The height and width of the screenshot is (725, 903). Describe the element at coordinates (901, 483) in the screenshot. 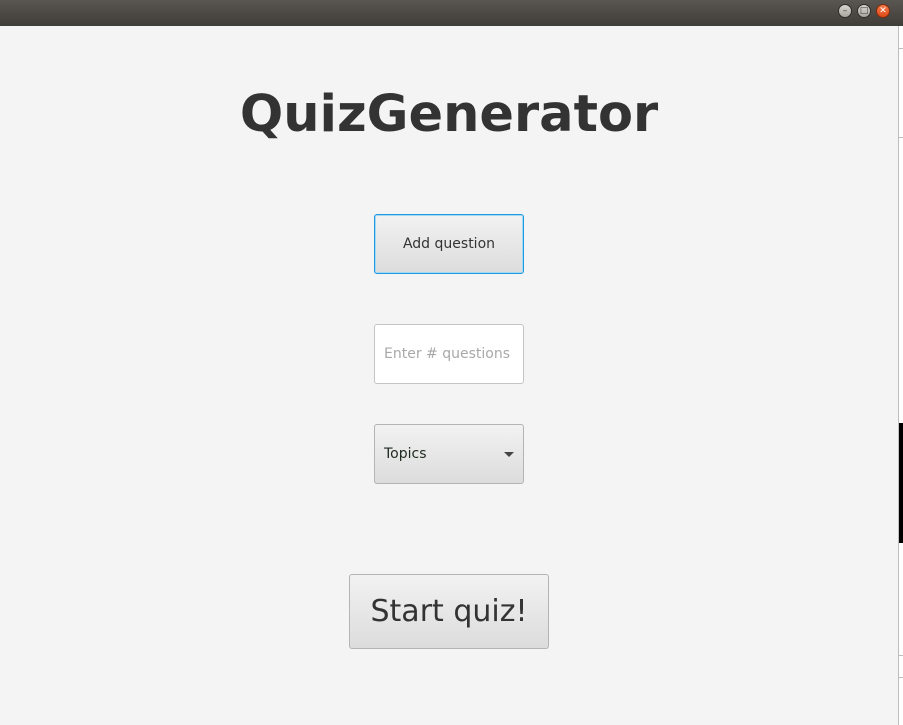

I see `edge-dark-strip` at that location.